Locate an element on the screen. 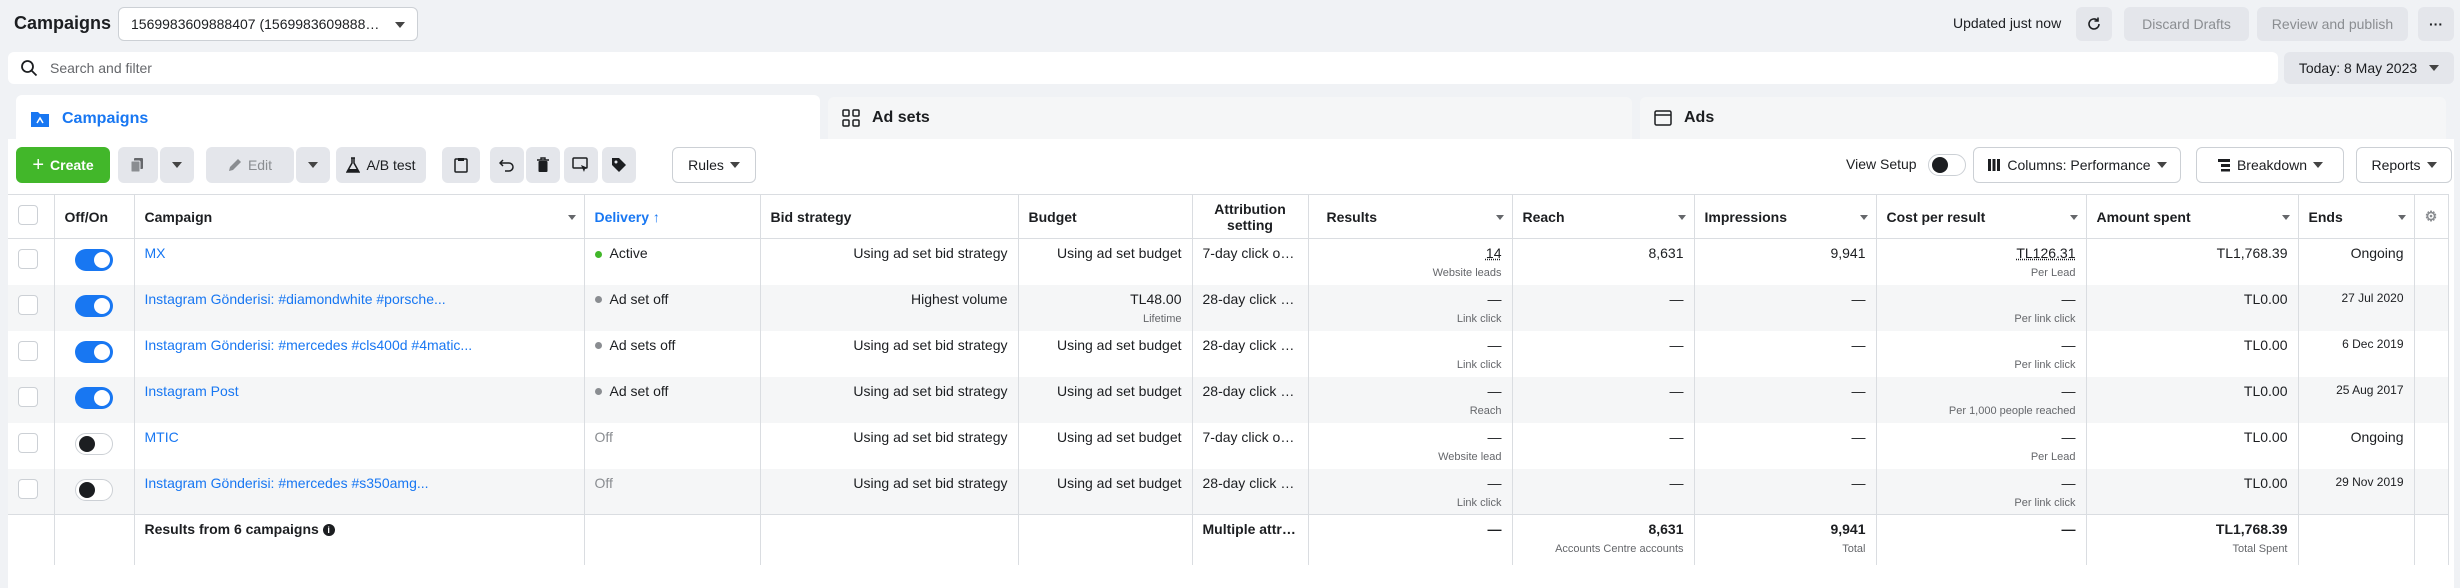  columns-button: Columns: Performance is located at coordinates (2077, 165).